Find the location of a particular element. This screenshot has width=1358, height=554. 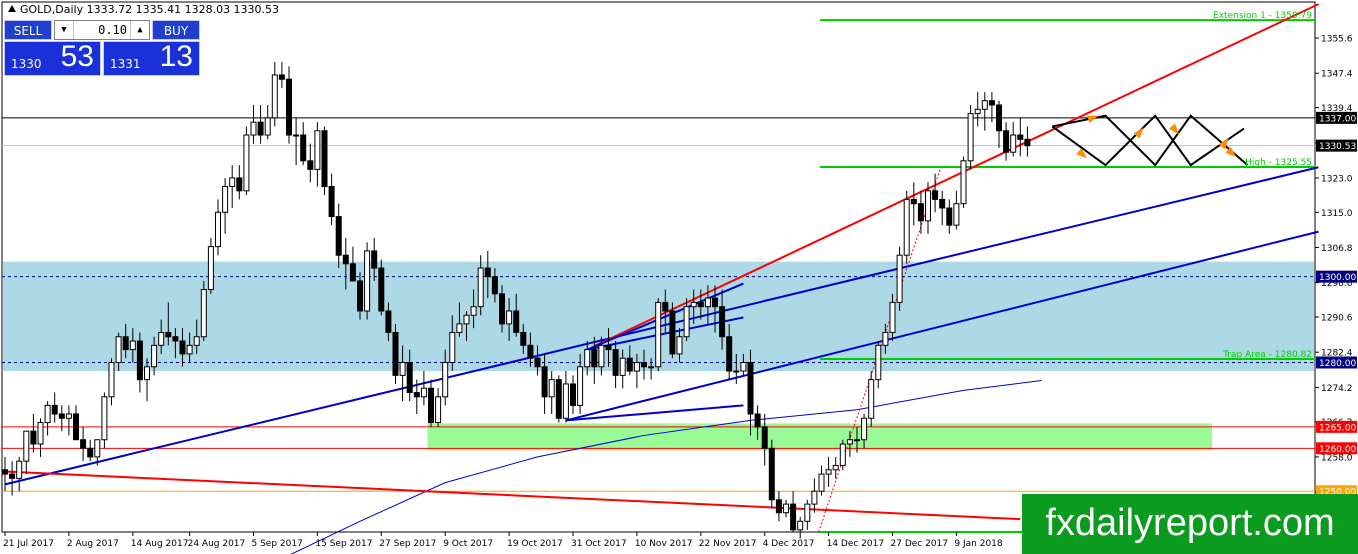

price-label: 1265.00 is located at coordinates (1337, 428).